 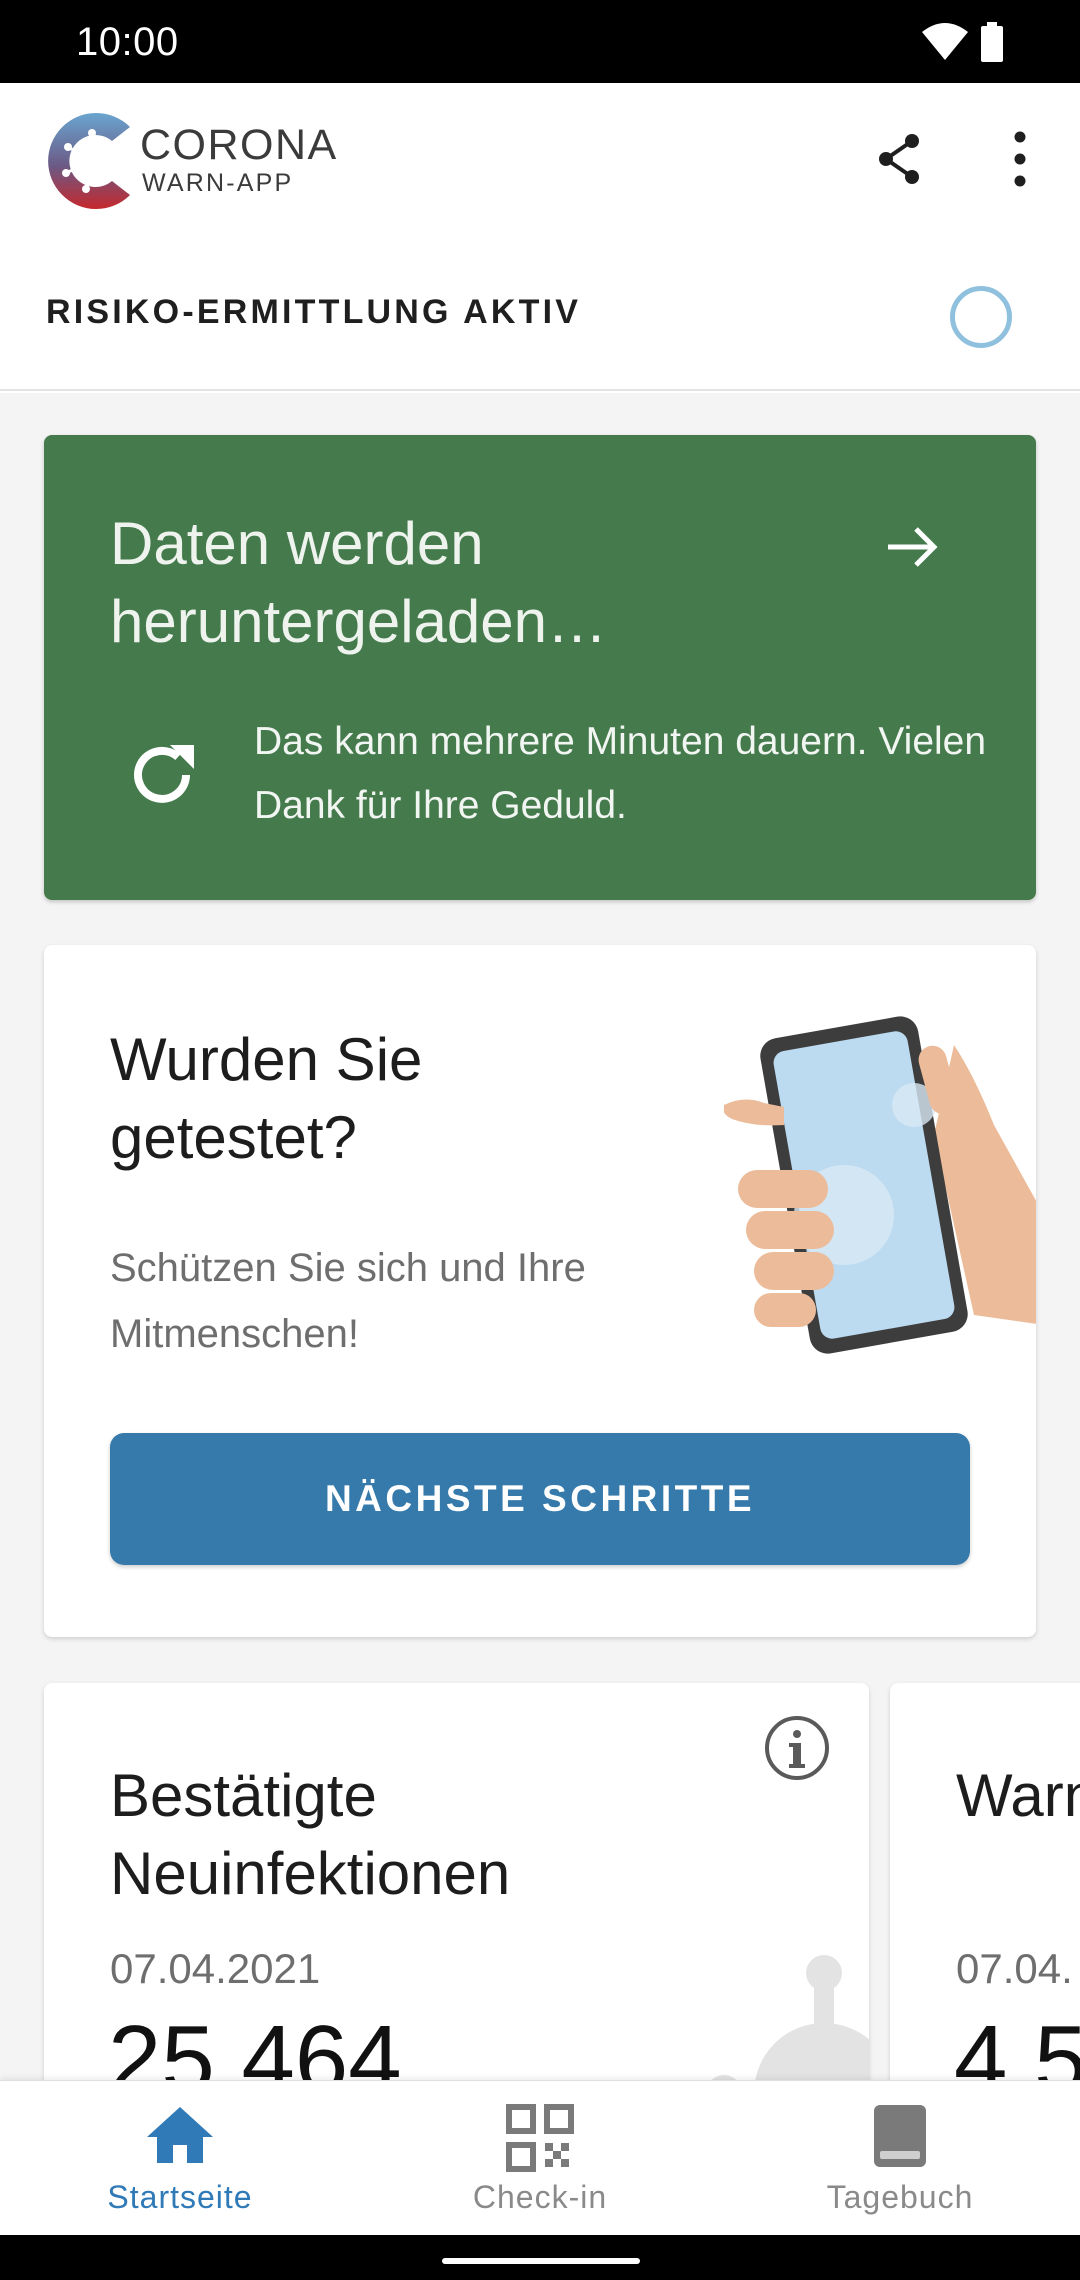 I want to click on test-card-title: Wurden Sie getestet?, so click(x=266, y=1098).